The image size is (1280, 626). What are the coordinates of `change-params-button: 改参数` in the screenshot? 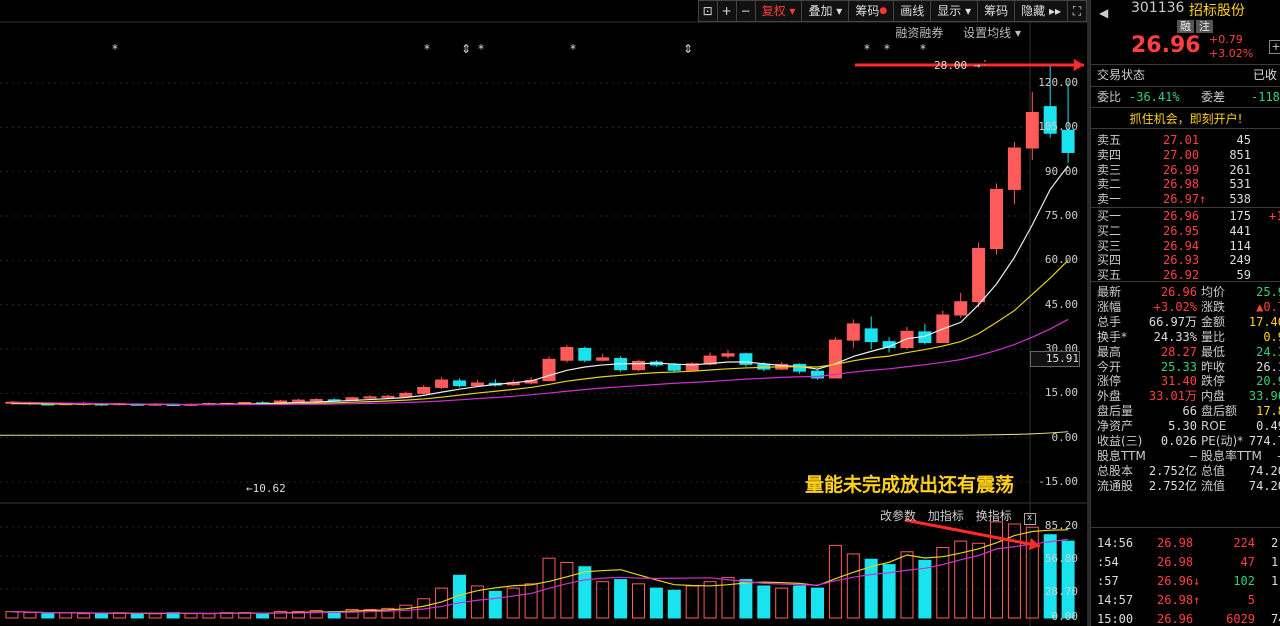 It's located at (898, 516).